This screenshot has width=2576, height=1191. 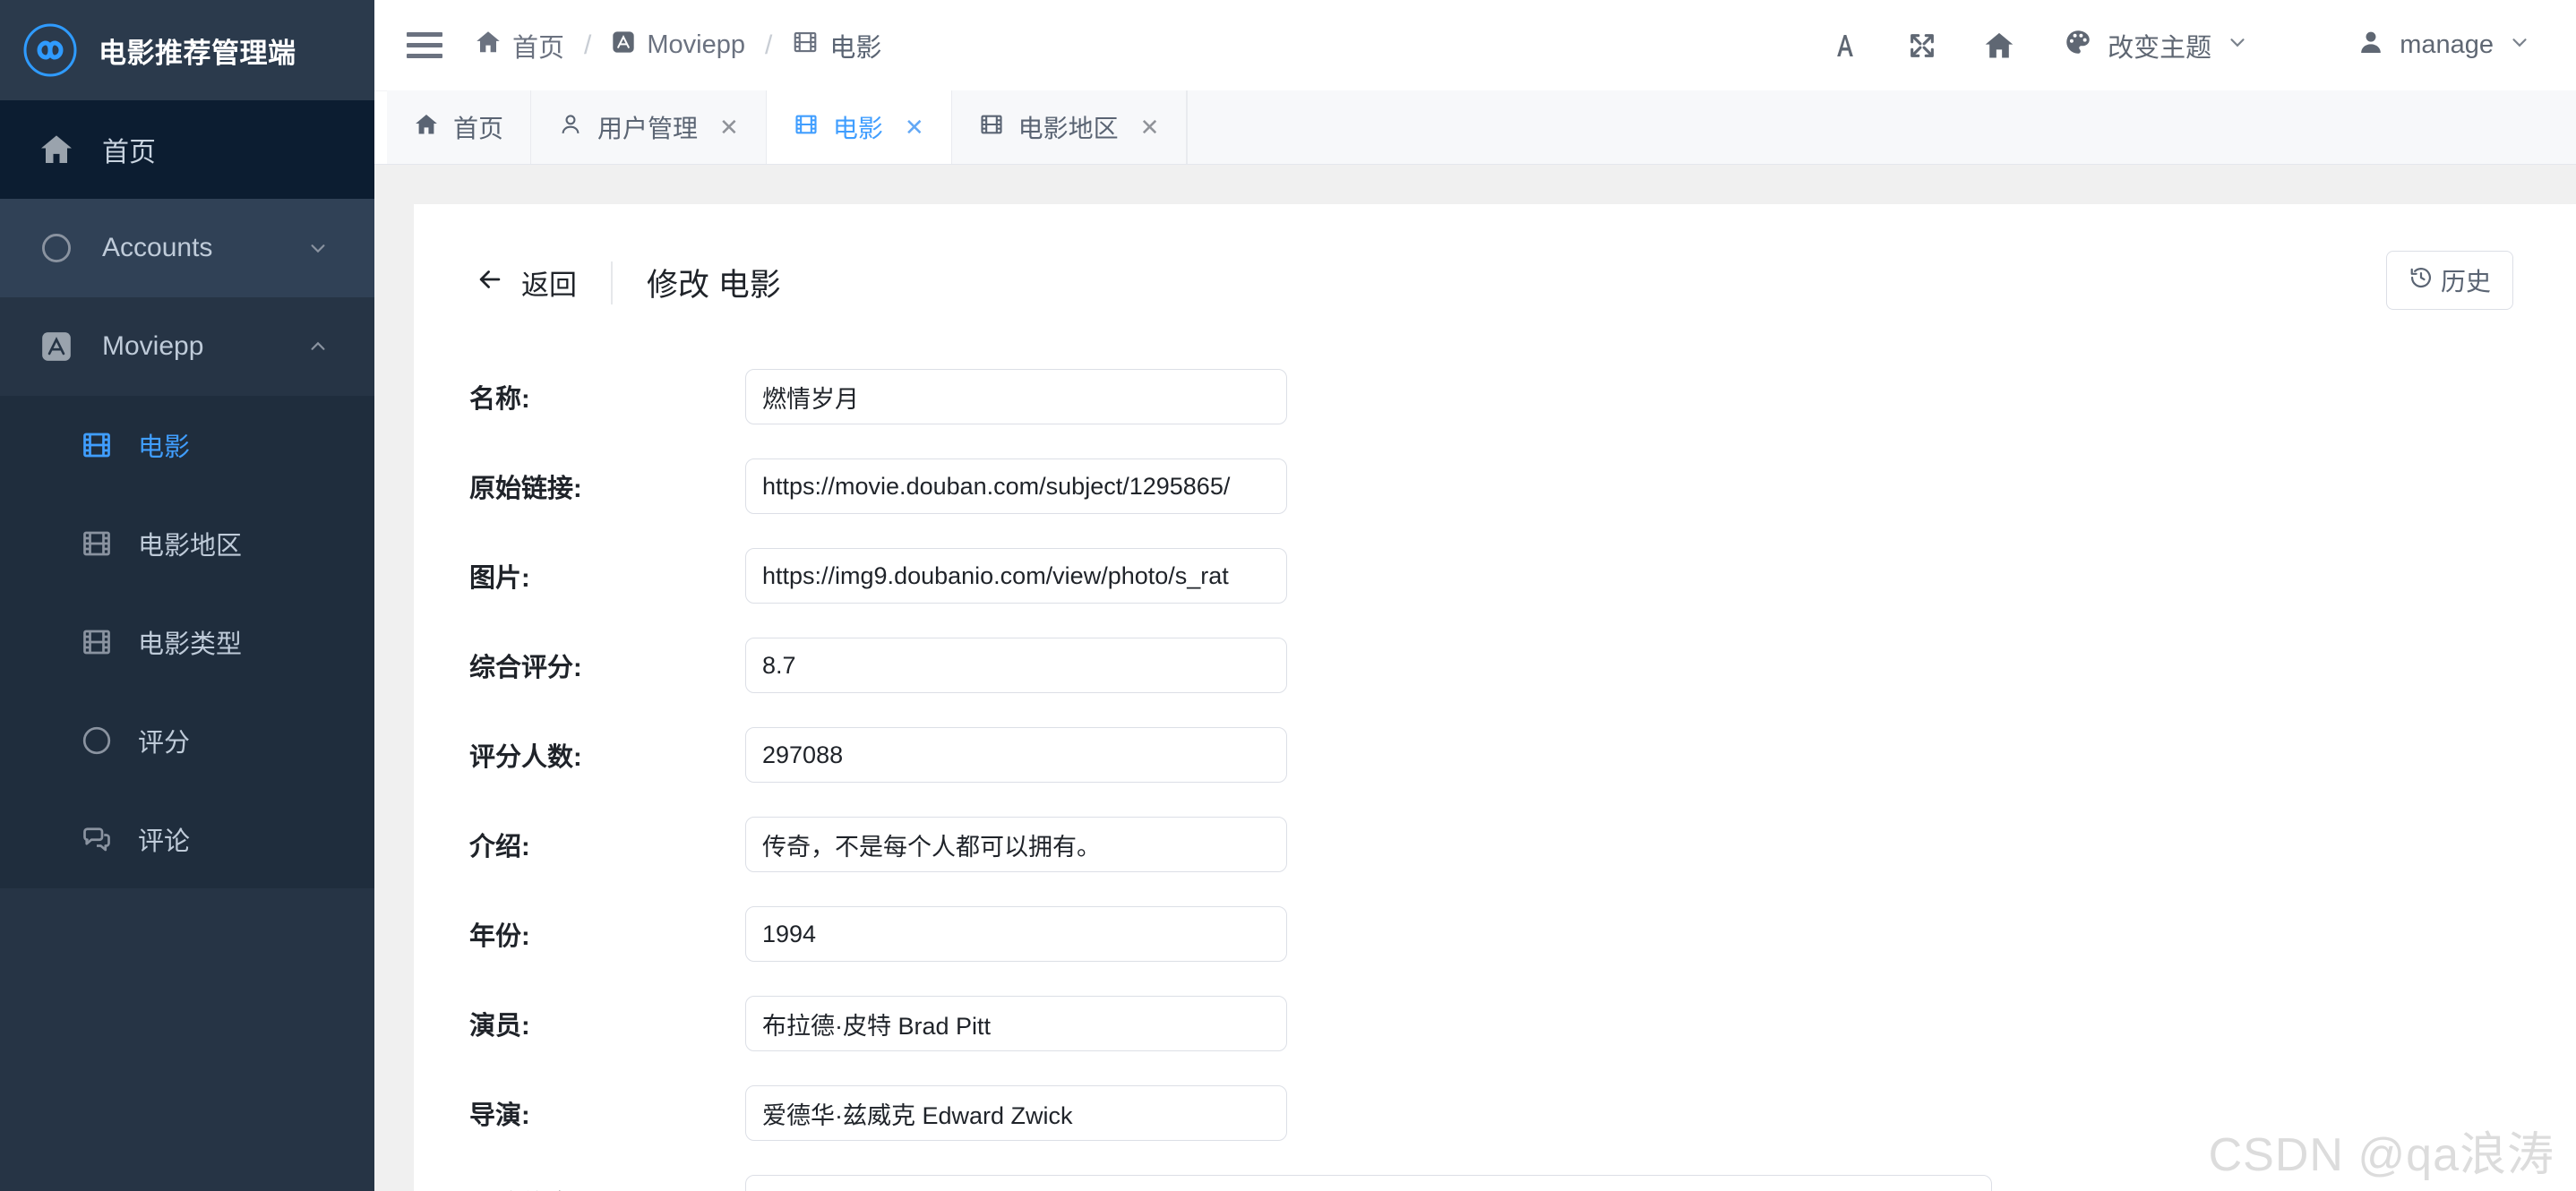 I want to click on history-icon, so click(x=2421, y=280).